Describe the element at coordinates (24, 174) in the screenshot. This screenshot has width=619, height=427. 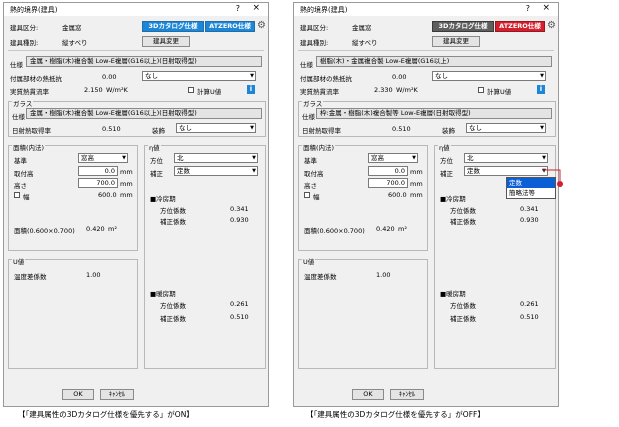
I see `toritsuke-label: 取付高` at that location.